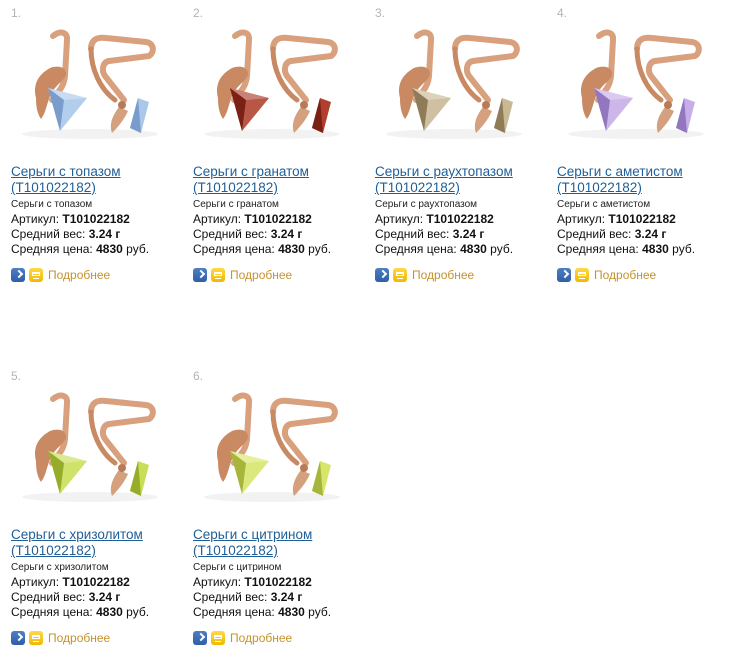  I want to click on product-subtitle: Серьги с раухтопазом, so click(426, 204).